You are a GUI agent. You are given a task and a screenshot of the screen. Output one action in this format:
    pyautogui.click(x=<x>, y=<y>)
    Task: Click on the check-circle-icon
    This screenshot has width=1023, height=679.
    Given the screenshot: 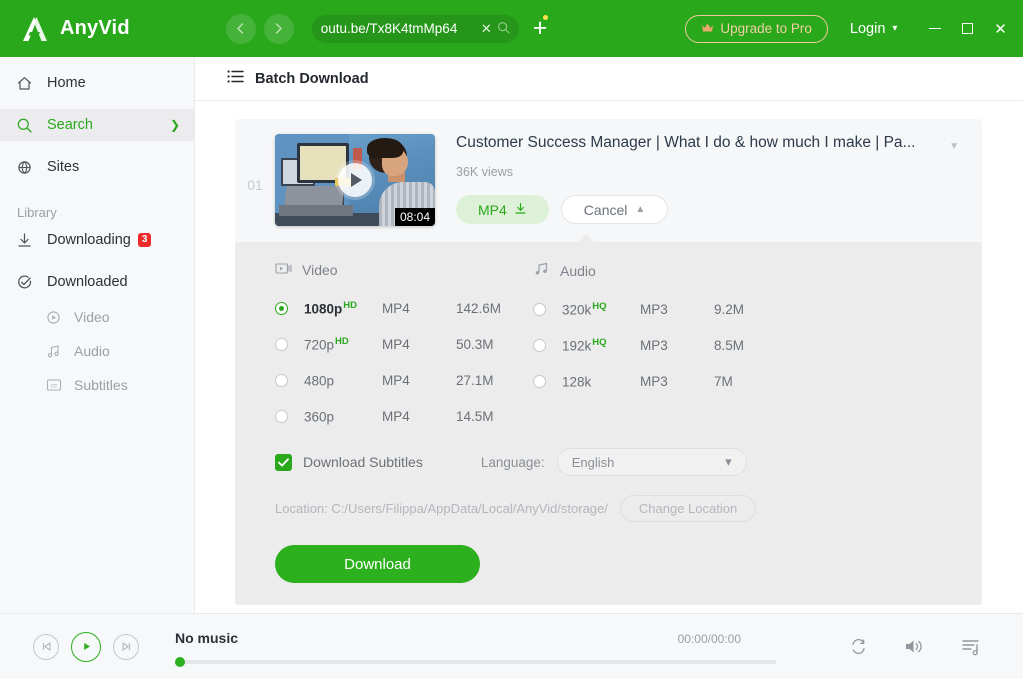 What is the action you would take?
    pyautogui.click(x=27, y=282)
    